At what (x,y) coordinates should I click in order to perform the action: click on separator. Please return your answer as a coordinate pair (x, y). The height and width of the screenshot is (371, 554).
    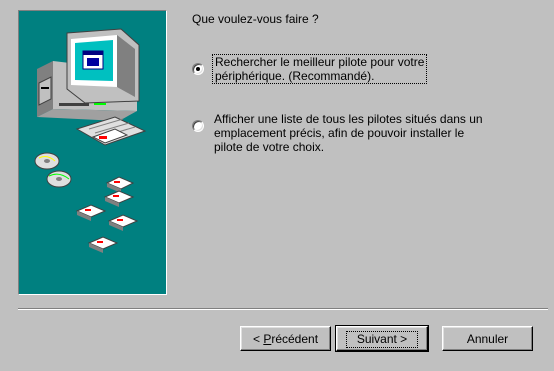
    Looking at the image, I should click on (283, 309).